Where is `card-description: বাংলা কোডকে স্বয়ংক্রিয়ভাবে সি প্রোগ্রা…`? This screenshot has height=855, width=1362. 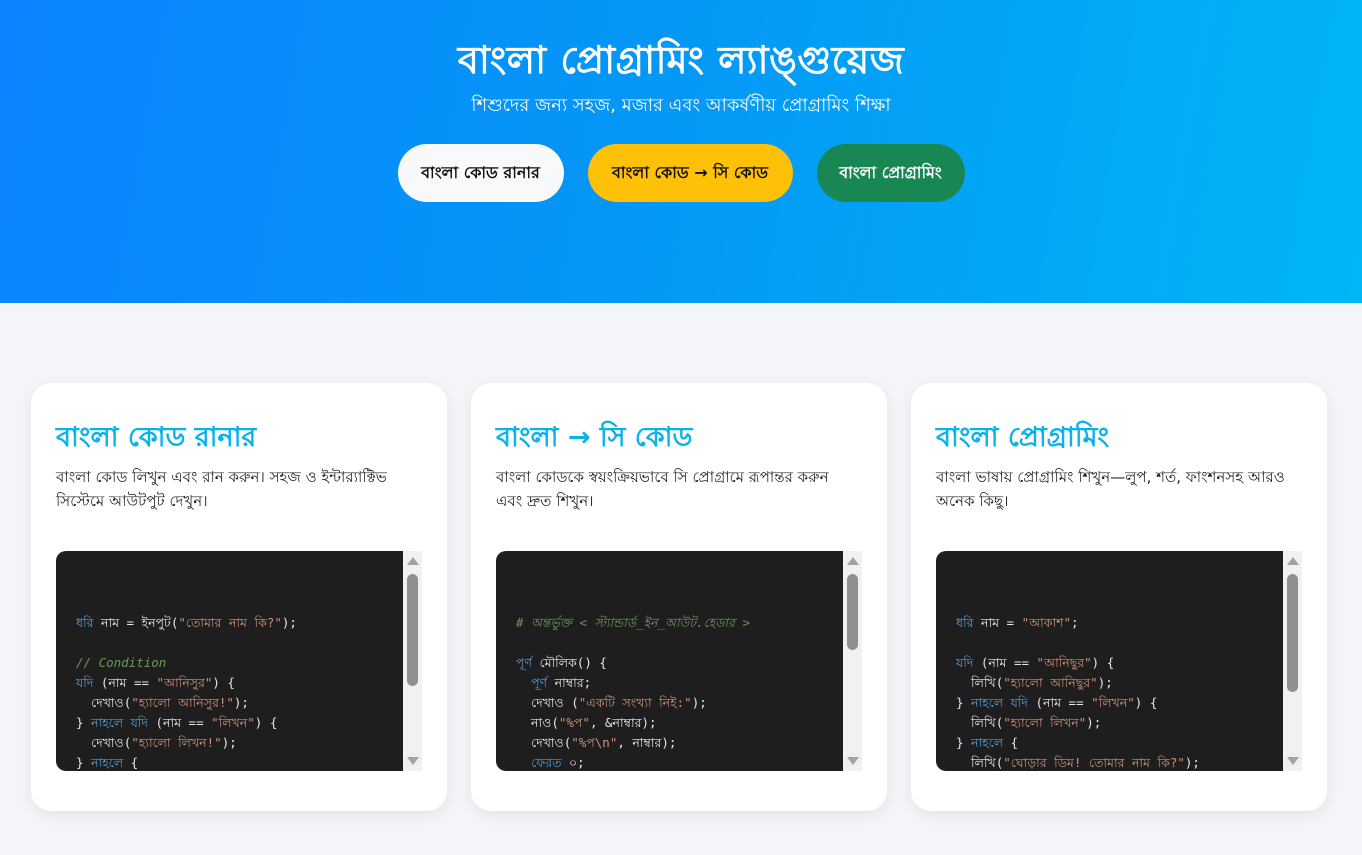 card-description: বাংলা কোডকে স্বয়ংক্রিয়ভাবে সি প্রোগ্রা… is located at coordinates (662, 489).